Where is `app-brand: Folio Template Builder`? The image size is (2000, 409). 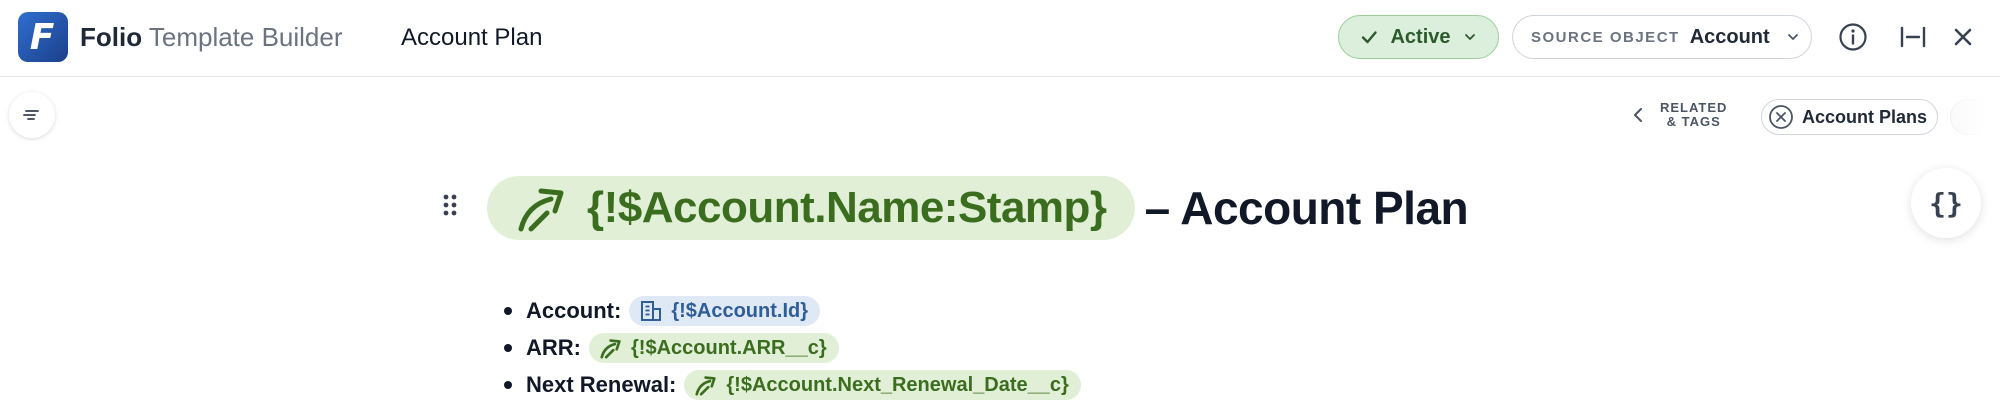 app-brand: Folio Template Builder is located at coordinates (211, 37).